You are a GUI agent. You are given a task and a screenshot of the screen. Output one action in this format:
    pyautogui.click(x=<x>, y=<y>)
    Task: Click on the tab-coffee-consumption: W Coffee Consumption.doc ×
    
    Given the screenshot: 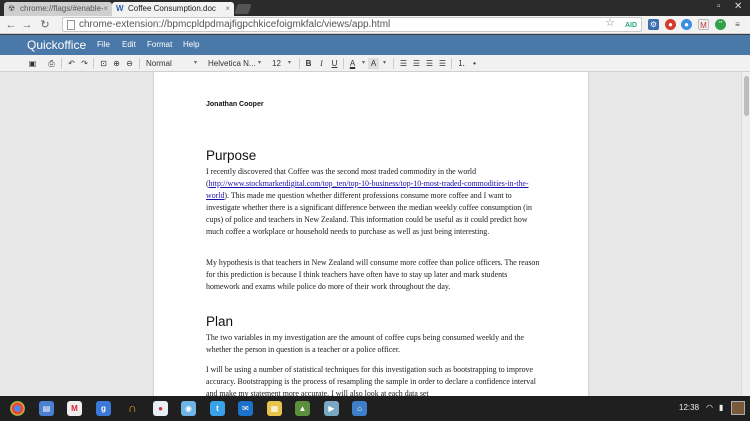 What is the action you would take?
    pyautogui.click(x=173, y=9)
    